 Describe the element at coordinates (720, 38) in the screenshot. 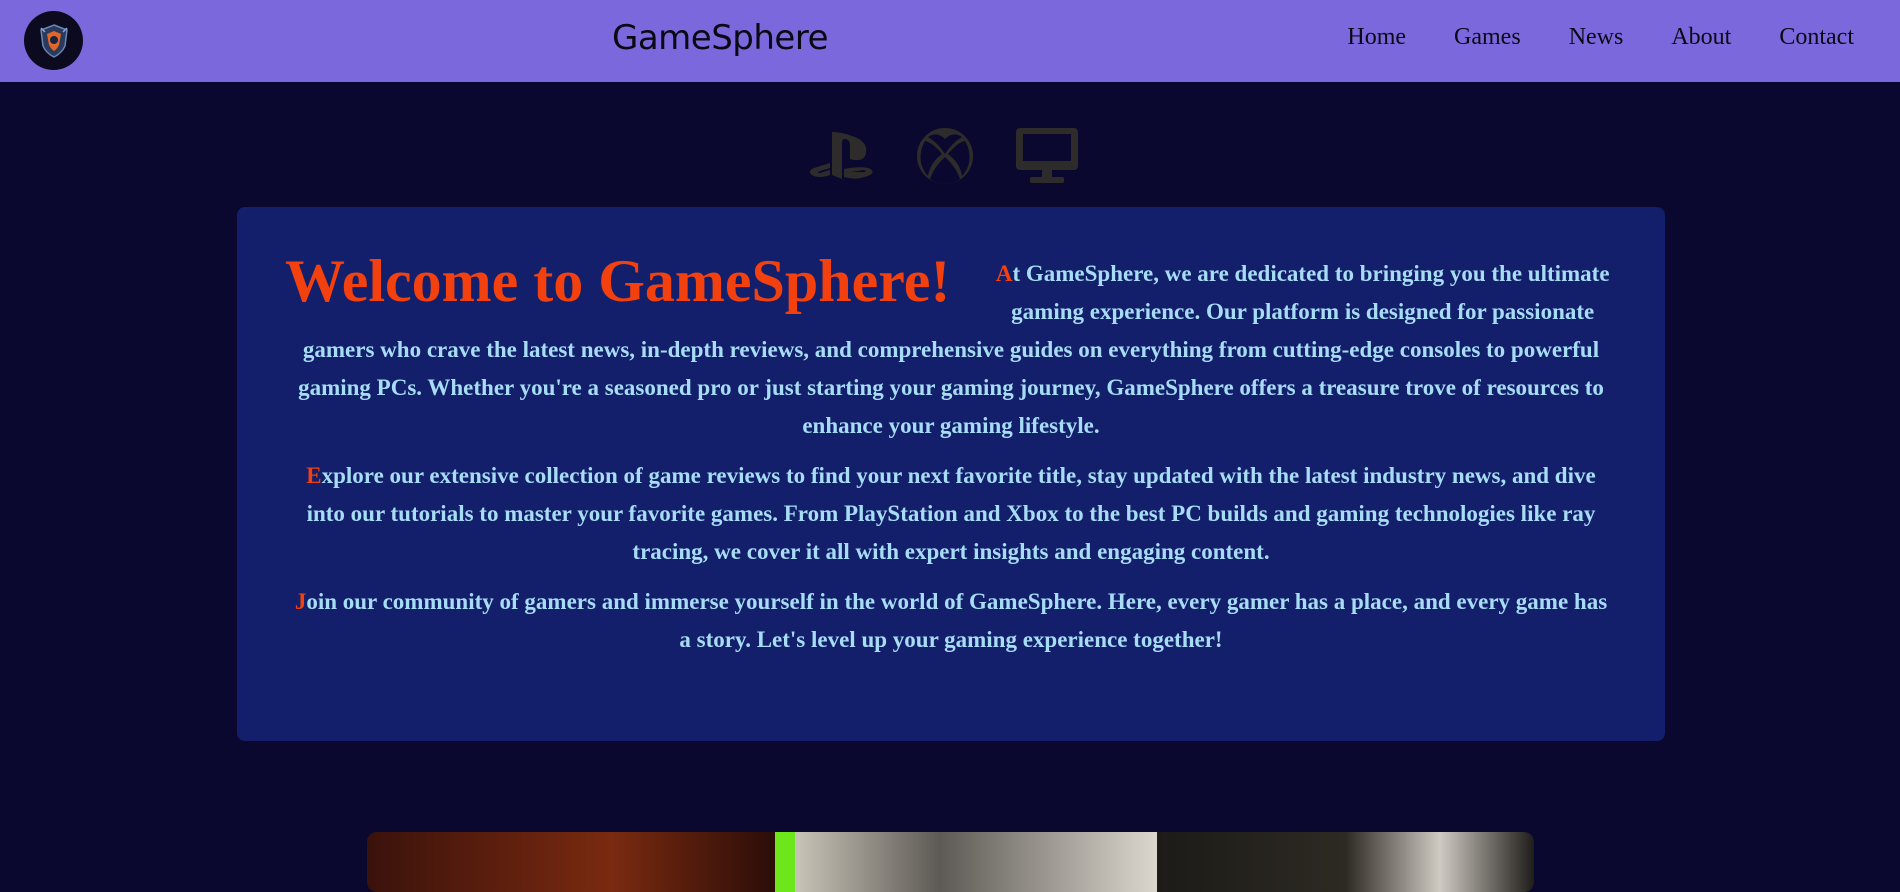

I see `brand-title: GameSphere` at that location.